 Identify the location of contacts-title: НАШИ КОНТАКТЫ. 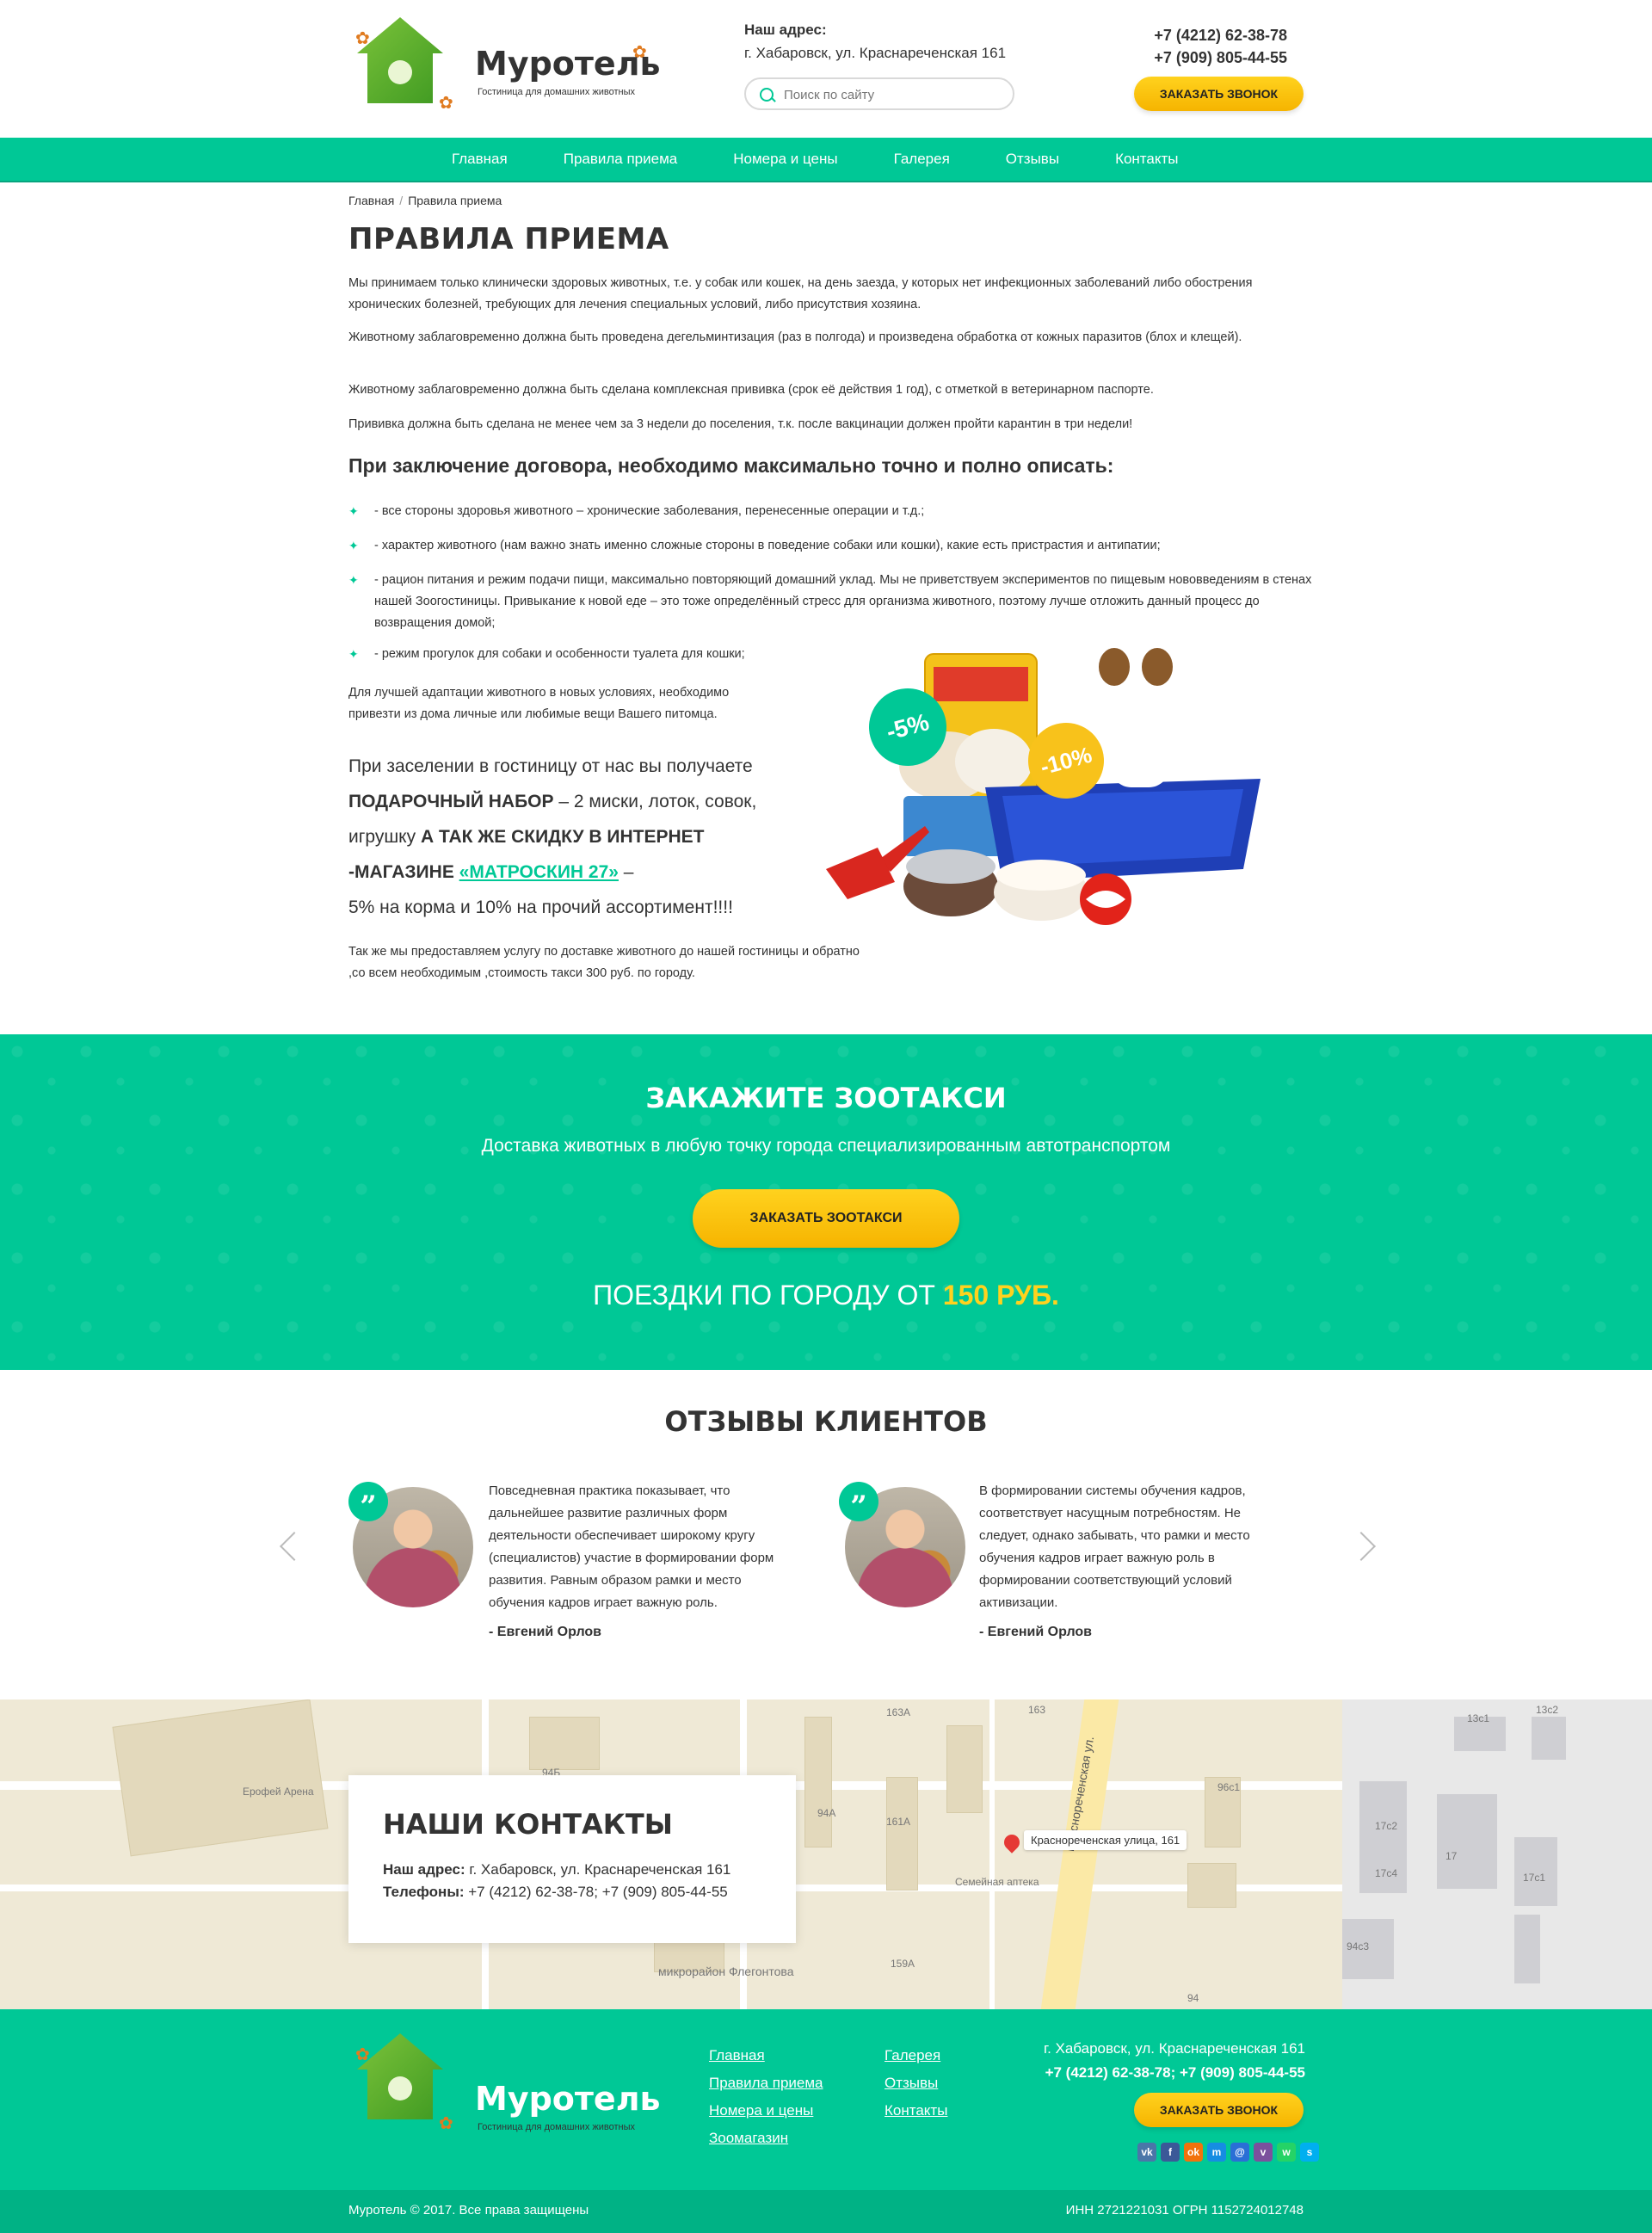
(528, 1824).